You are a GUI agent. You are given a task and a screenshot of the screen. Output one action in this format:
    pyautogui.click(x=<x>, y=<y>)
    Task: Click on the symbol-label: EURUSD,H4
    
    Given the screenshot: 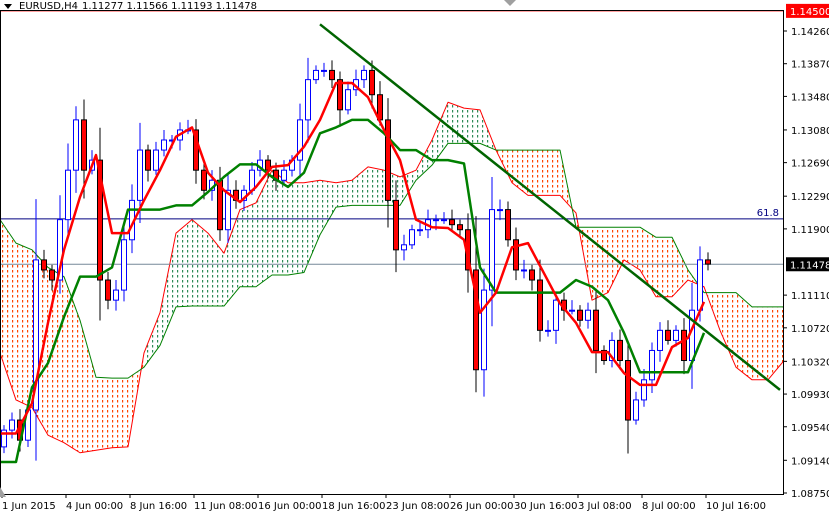 What is the action you would take?
    pyautogui.click(x=49, y=6)
    